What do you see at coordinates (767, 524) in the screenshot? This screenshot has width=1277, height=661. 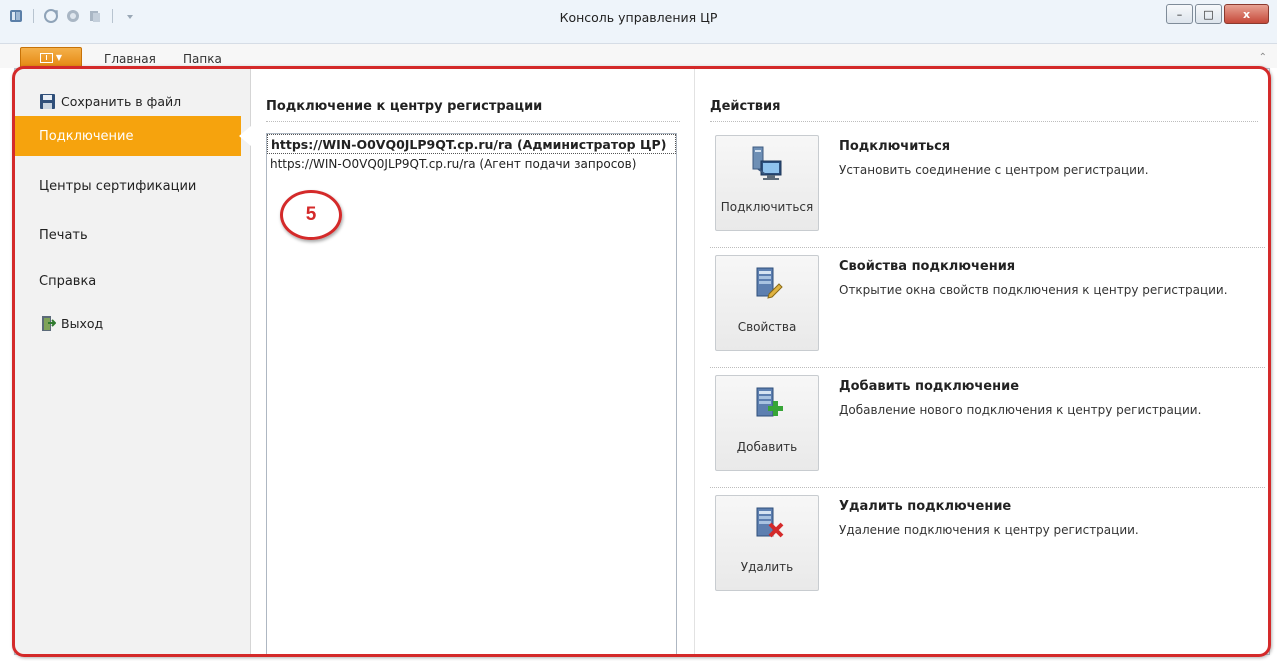 I see `server-delete-icon` at bounding box center [767, 524].